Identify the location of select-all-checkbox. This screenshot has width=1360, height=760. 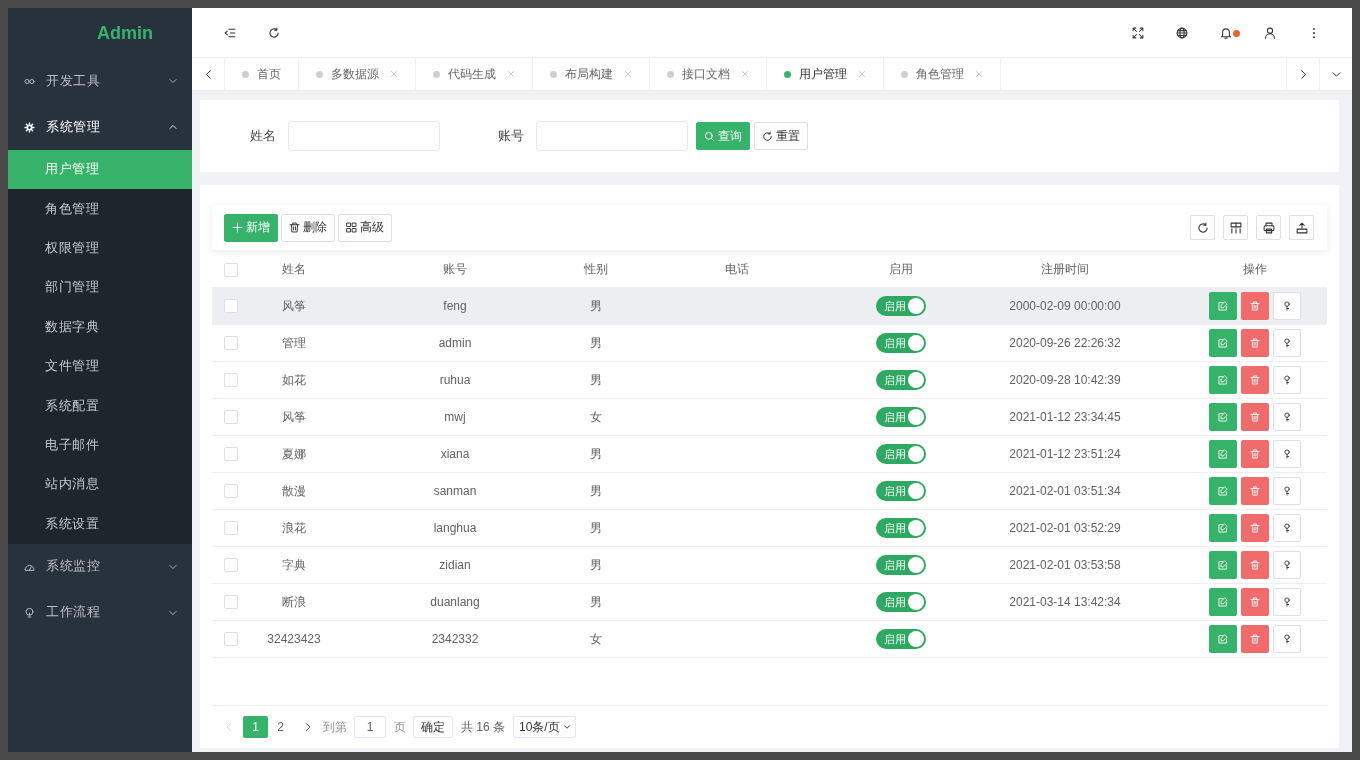
(231, 269).